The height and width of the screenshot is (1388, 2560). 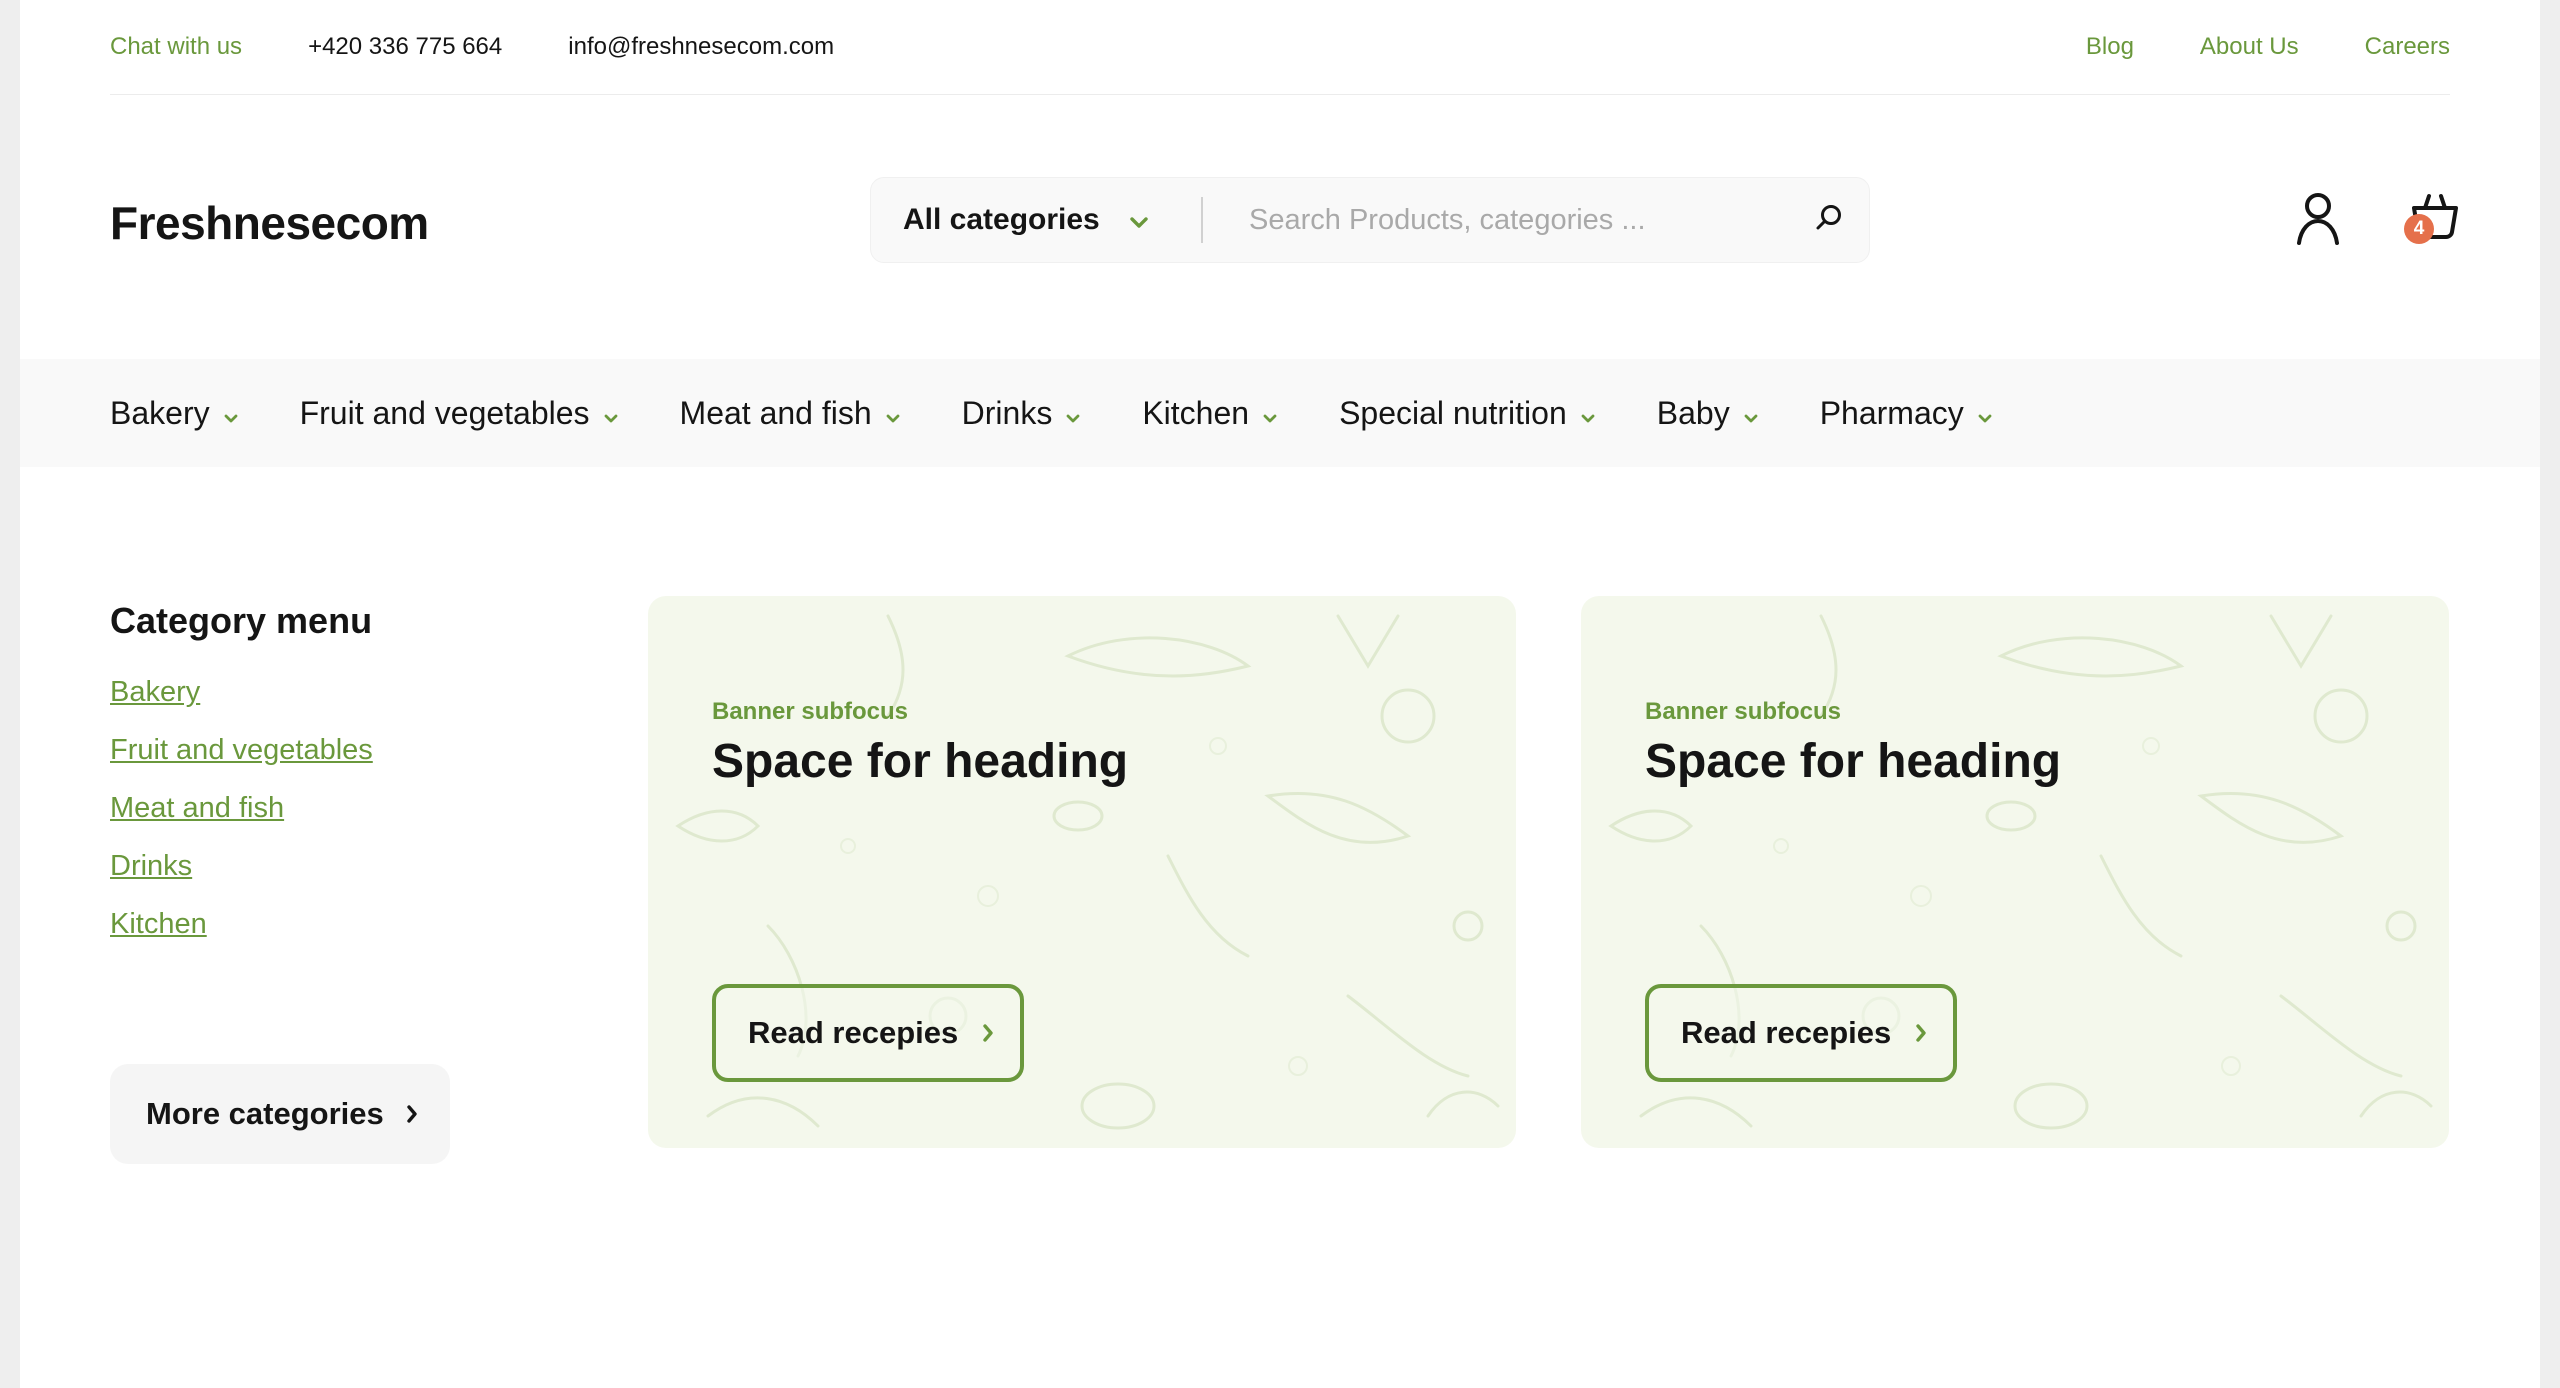 I want to click on nav-item-meat-and-fish: Meat and fish, so click(x=790, y=413).